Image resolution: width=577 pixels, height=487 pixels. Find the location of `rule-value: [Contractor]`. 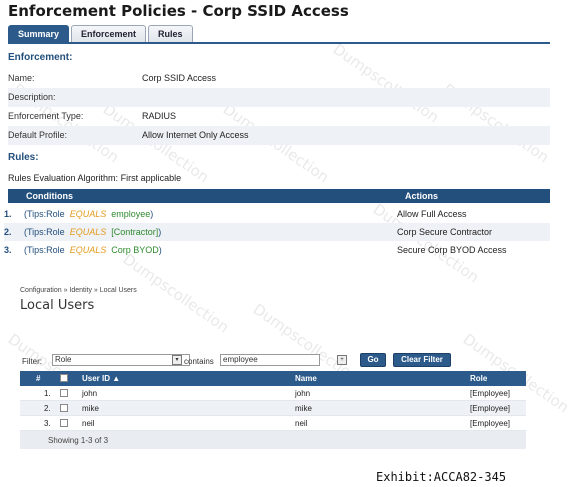

rule-value: [Contractor] is located at coordinates (135, 232).